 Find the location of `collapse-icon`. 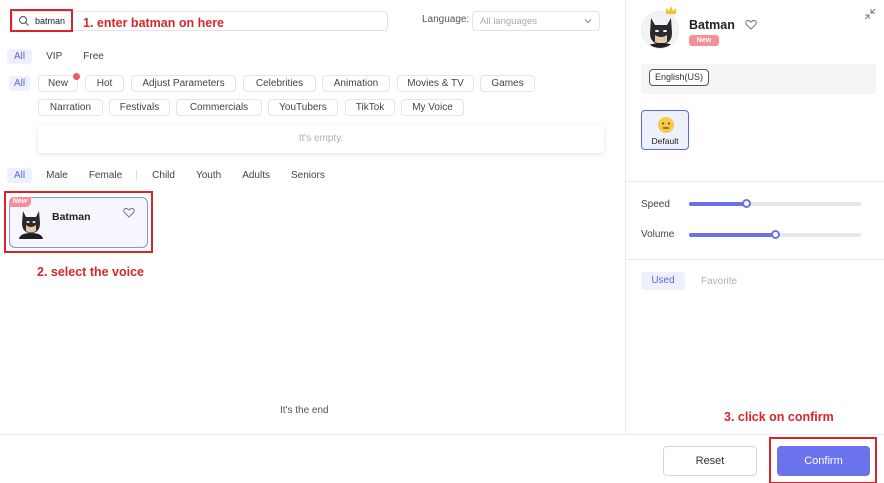

collapse-icon is located at coordinates (870, 14).